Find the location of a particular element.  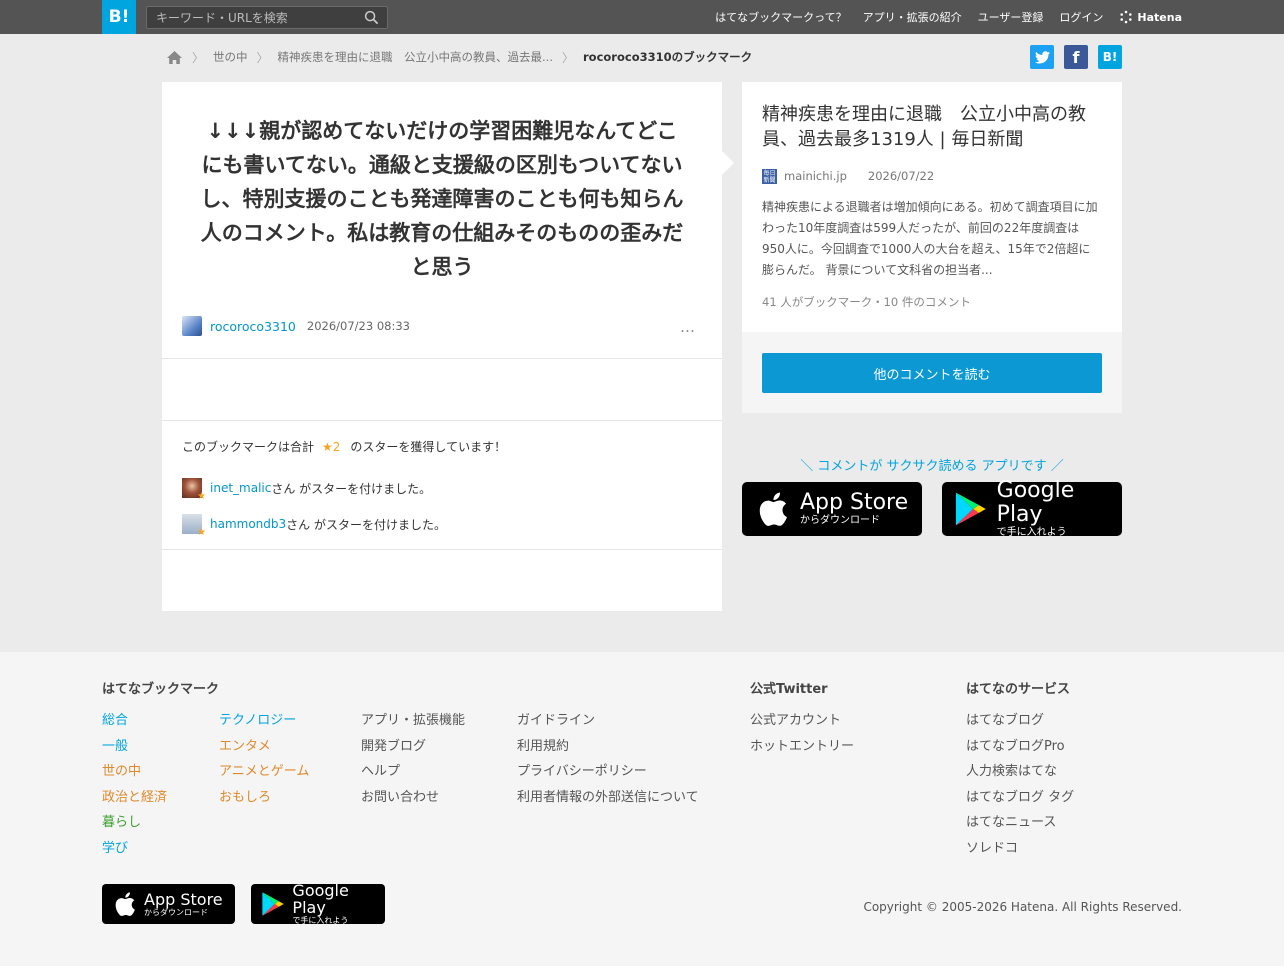

google-play-text: Google Play で手に入れよう is located at coordinates (1059, 509).